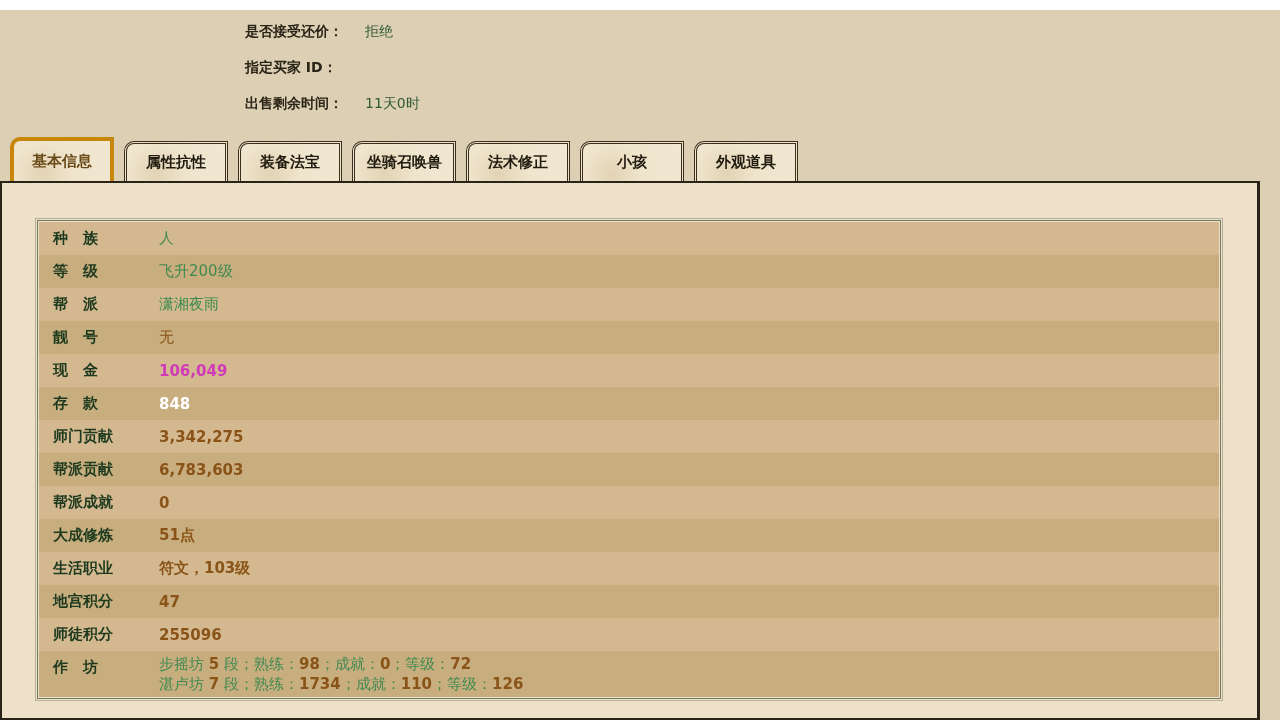  Describe the element at coordinates (164, 502) in the screenshot. I see `row-value: 0` at that location.